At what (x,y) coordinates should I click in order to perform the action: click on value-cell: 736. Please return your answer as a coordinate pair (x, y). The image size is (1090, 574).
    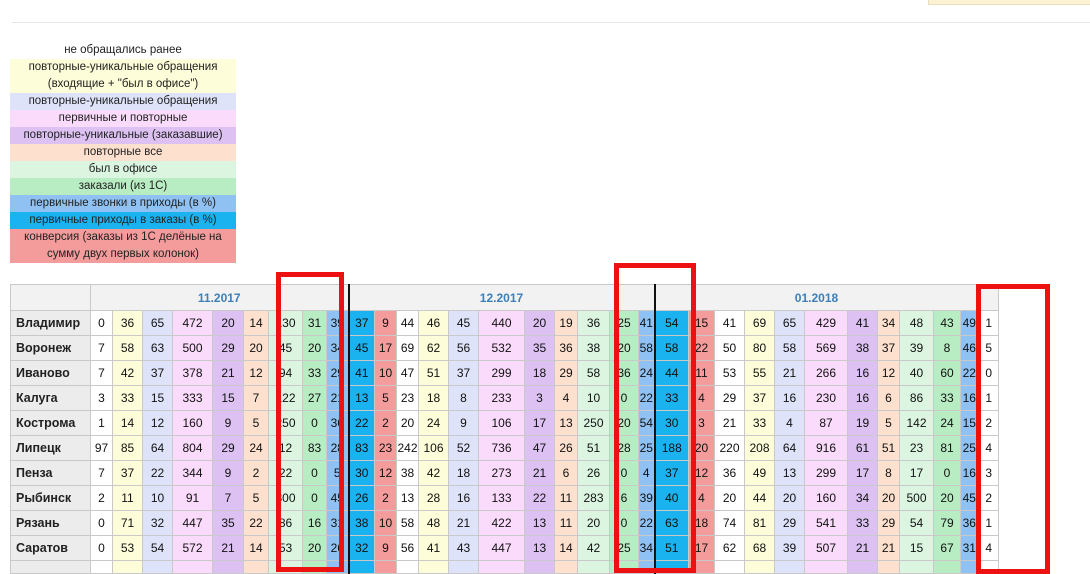
    Looking at the image, I should click on (501, 448).